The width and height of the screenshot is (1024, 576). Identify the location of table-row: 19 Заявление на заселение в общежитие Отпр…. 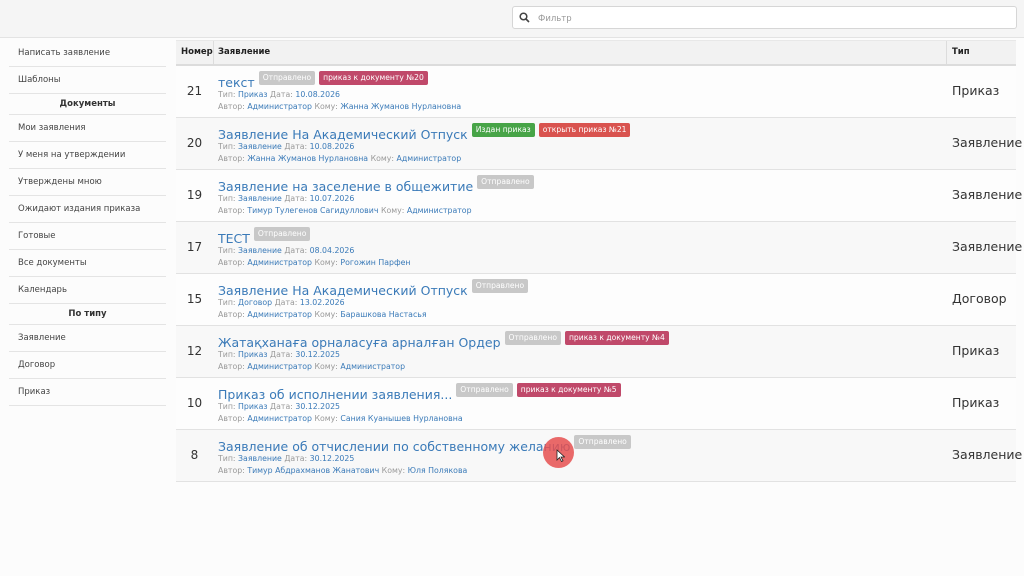
(599, 196).